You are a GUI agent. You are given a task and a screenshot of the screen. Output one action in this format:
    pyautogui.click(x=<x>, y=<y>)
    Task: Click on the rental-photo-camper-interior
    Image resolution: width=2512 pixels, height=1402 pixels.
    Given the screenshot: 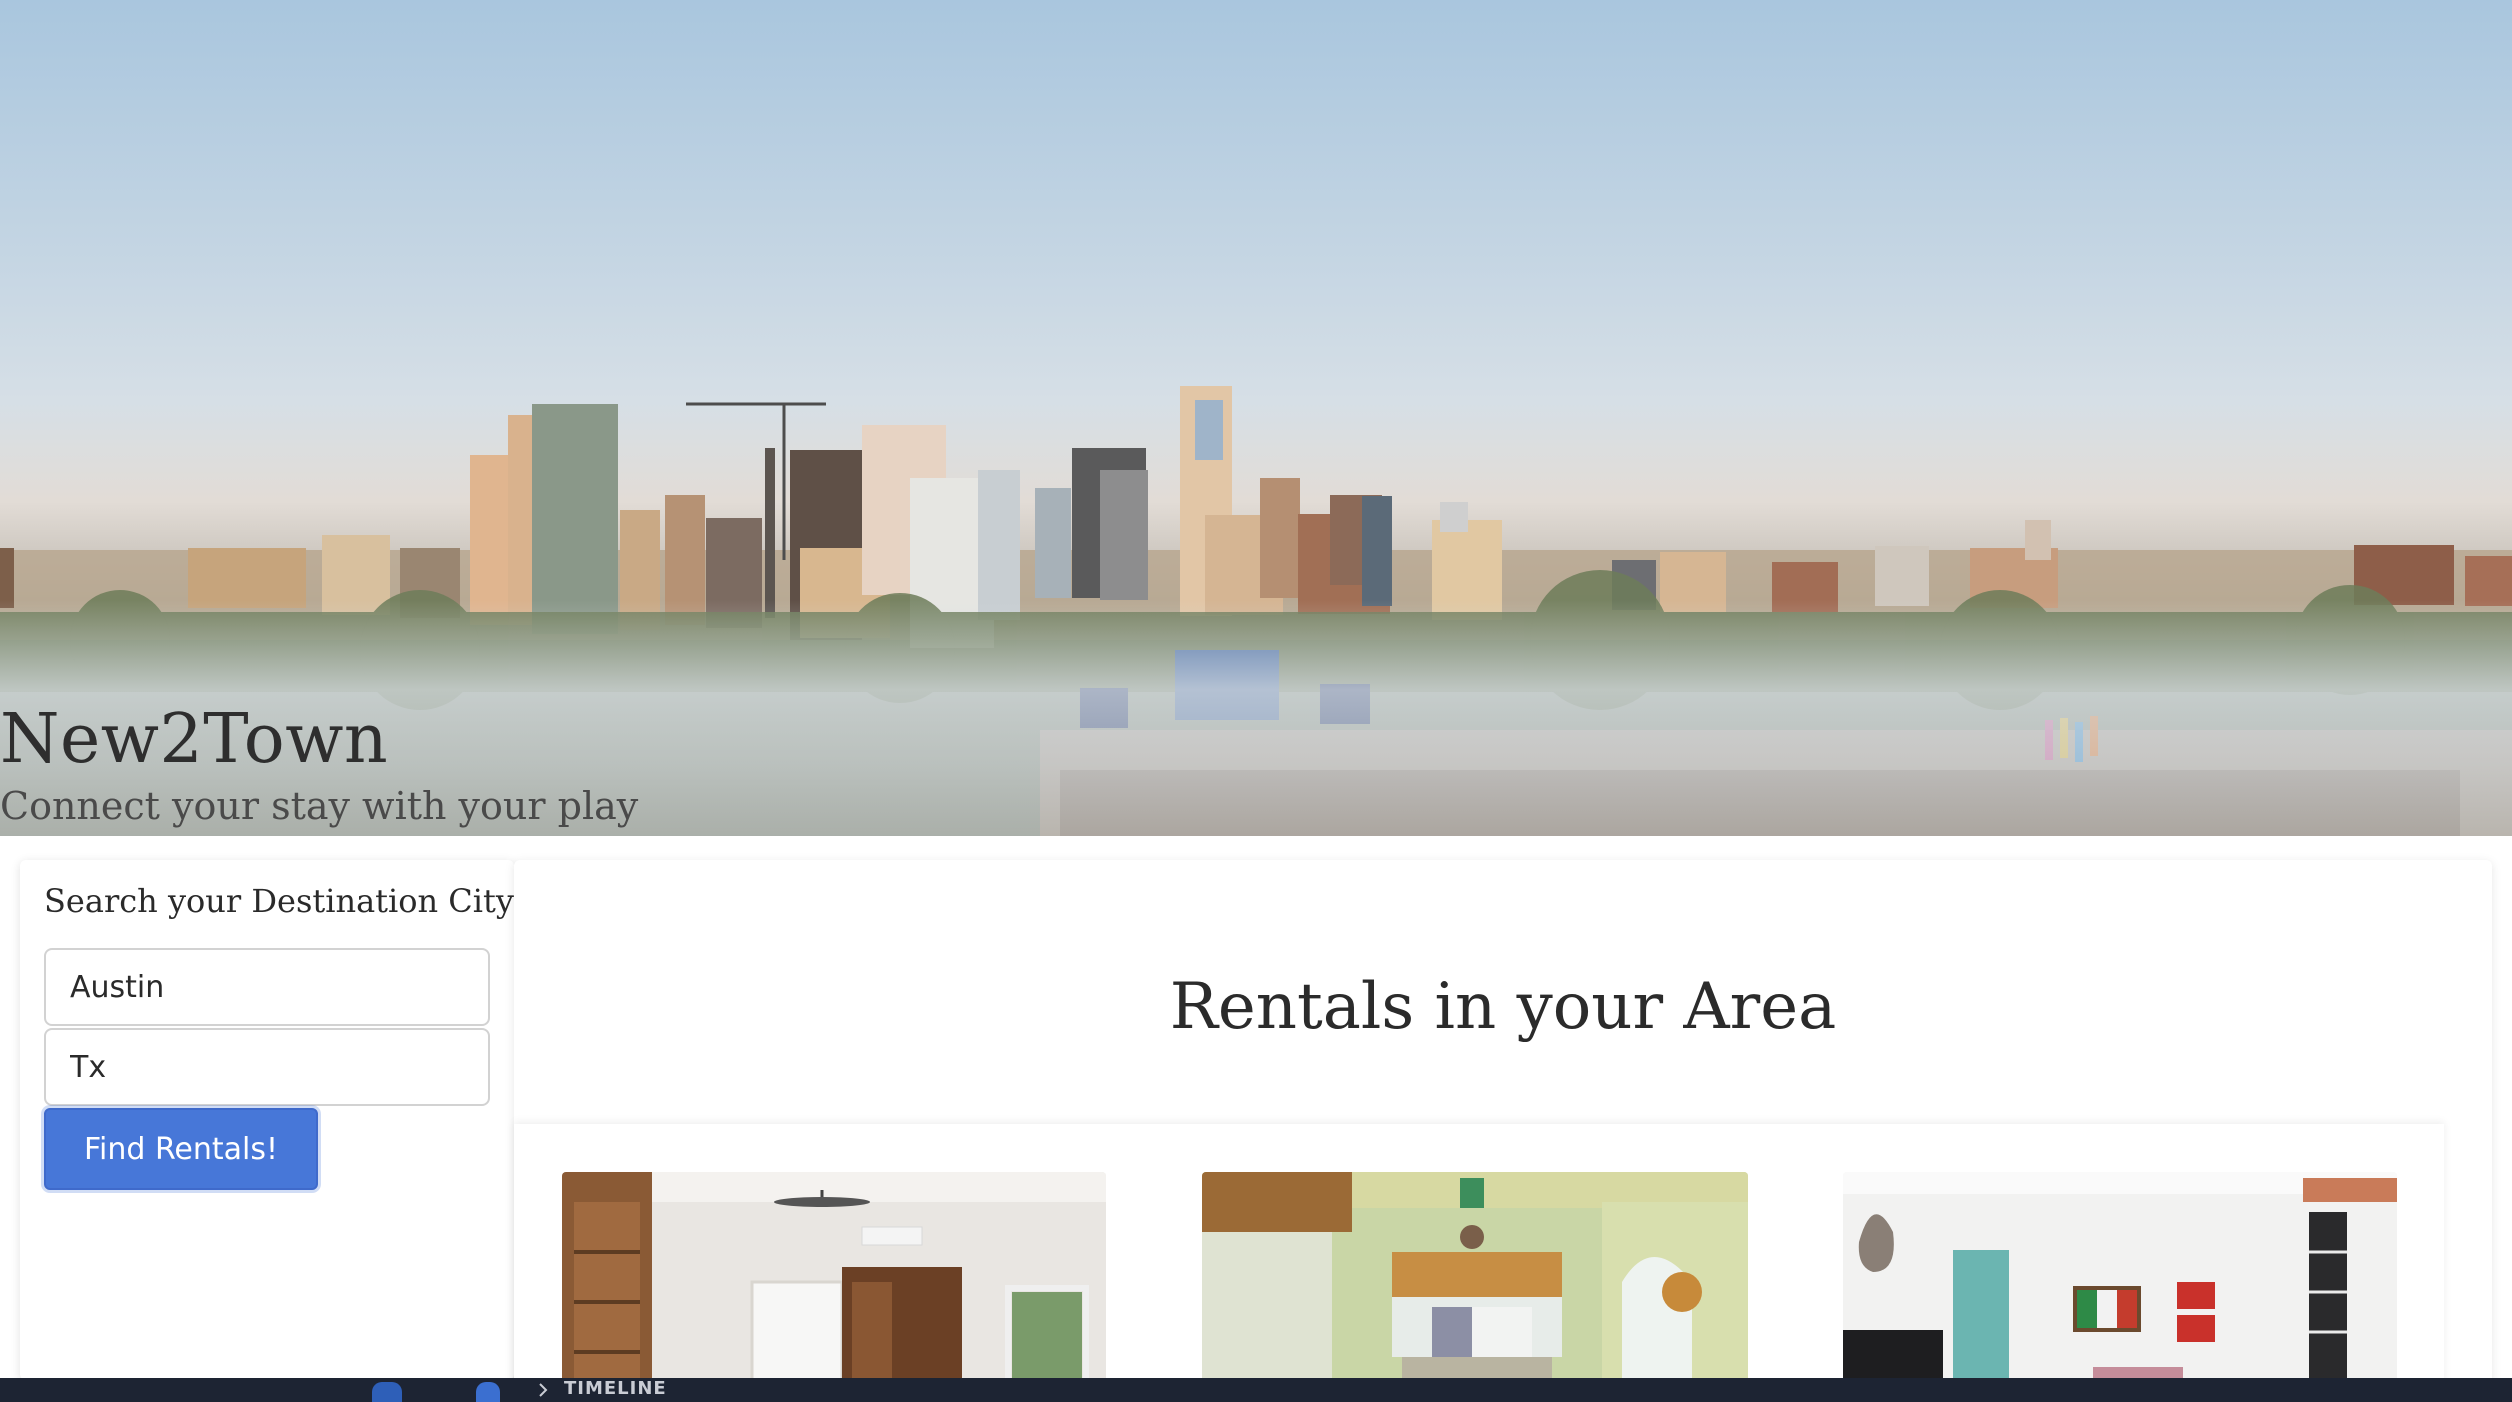 What is the action you would take?
    pyautogui.click(x=1475, y=1287)
    